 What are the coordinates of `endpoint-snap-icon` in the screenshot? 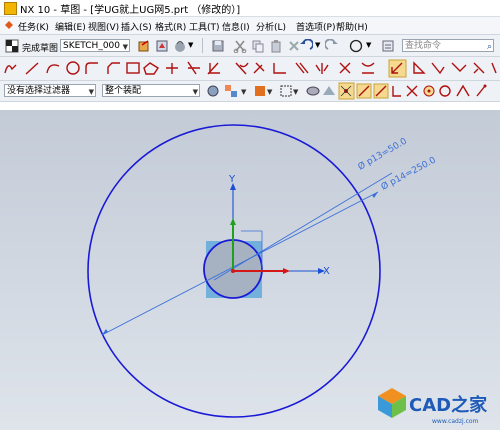 It's located at (364, 91).